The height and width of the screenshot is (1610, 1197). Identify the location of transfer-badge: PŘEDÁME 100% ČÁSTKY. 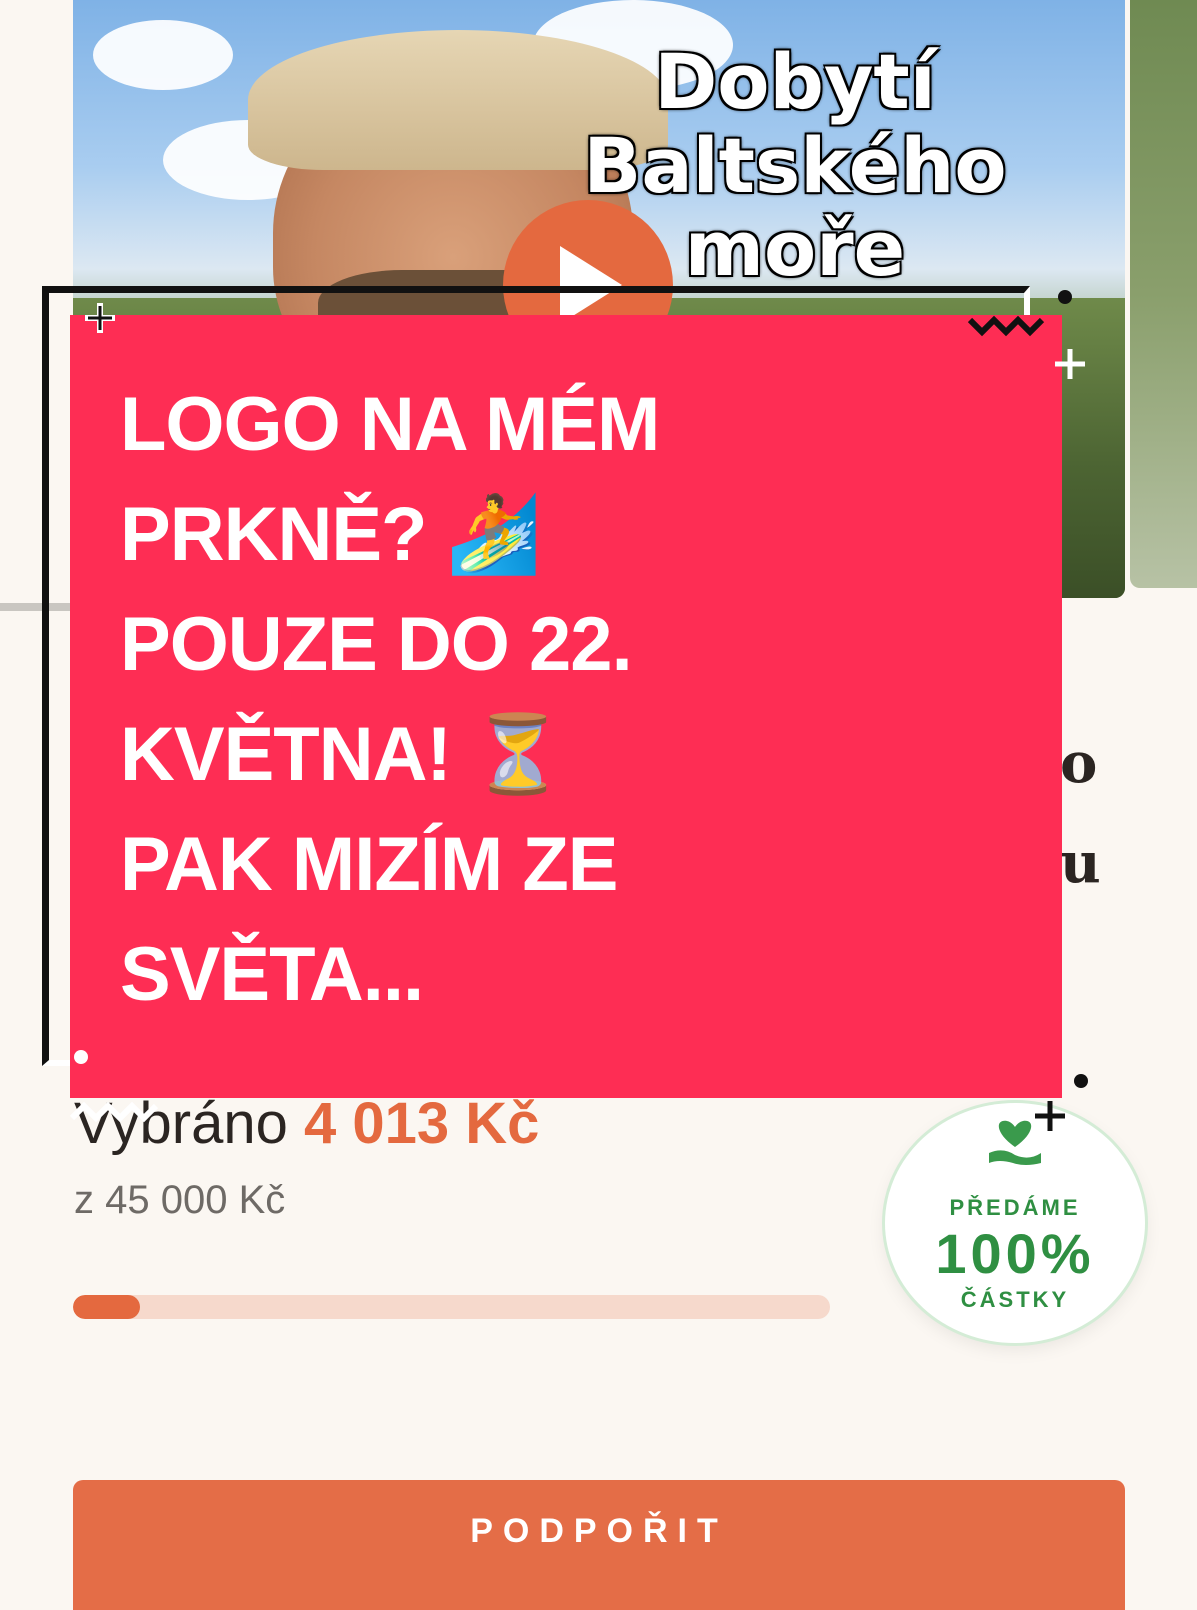
(1015, 1223).